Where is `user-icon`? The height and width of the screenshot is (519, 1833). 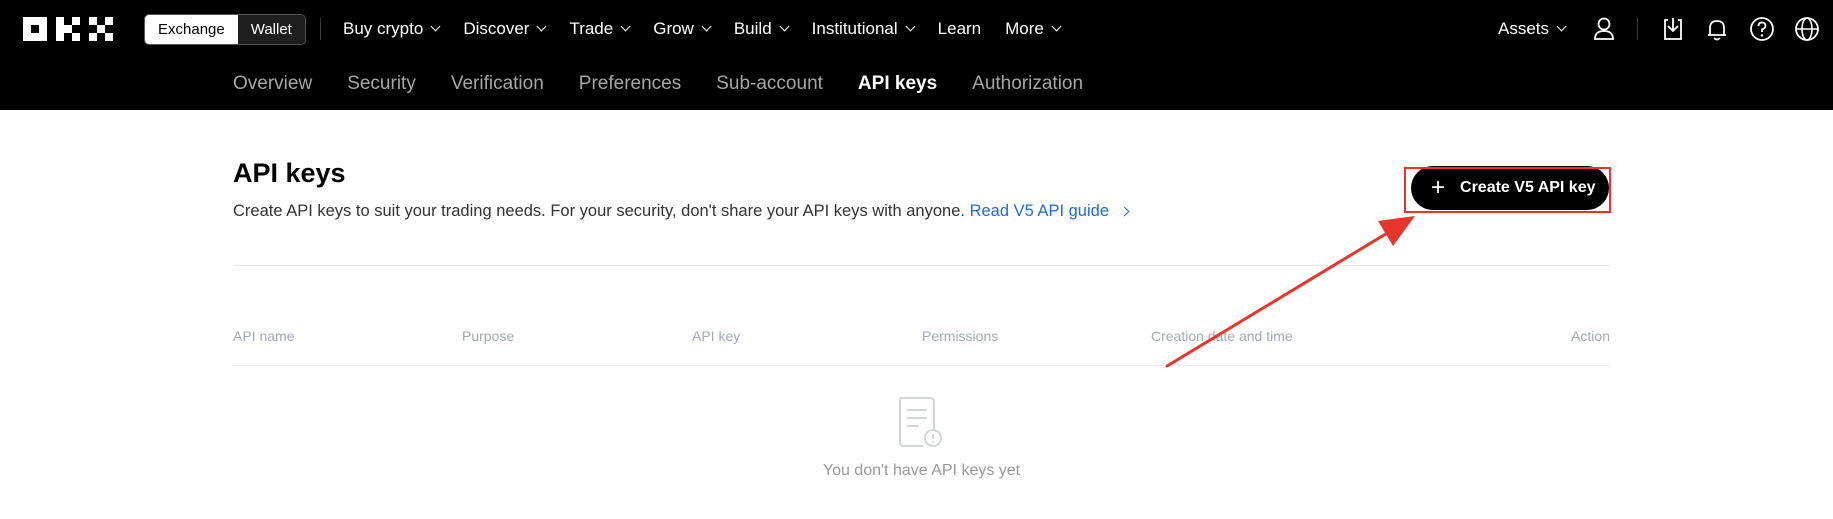 user-icon is located at coordinates (1604, 29).